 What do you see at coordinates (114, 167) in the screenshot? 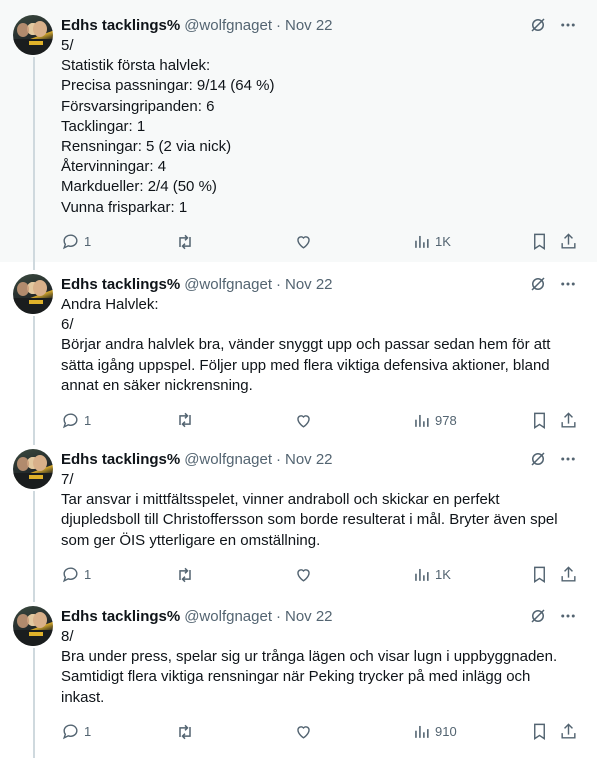
I see `text-line: Återvinningar: 4` at bounding box center [114, 167].